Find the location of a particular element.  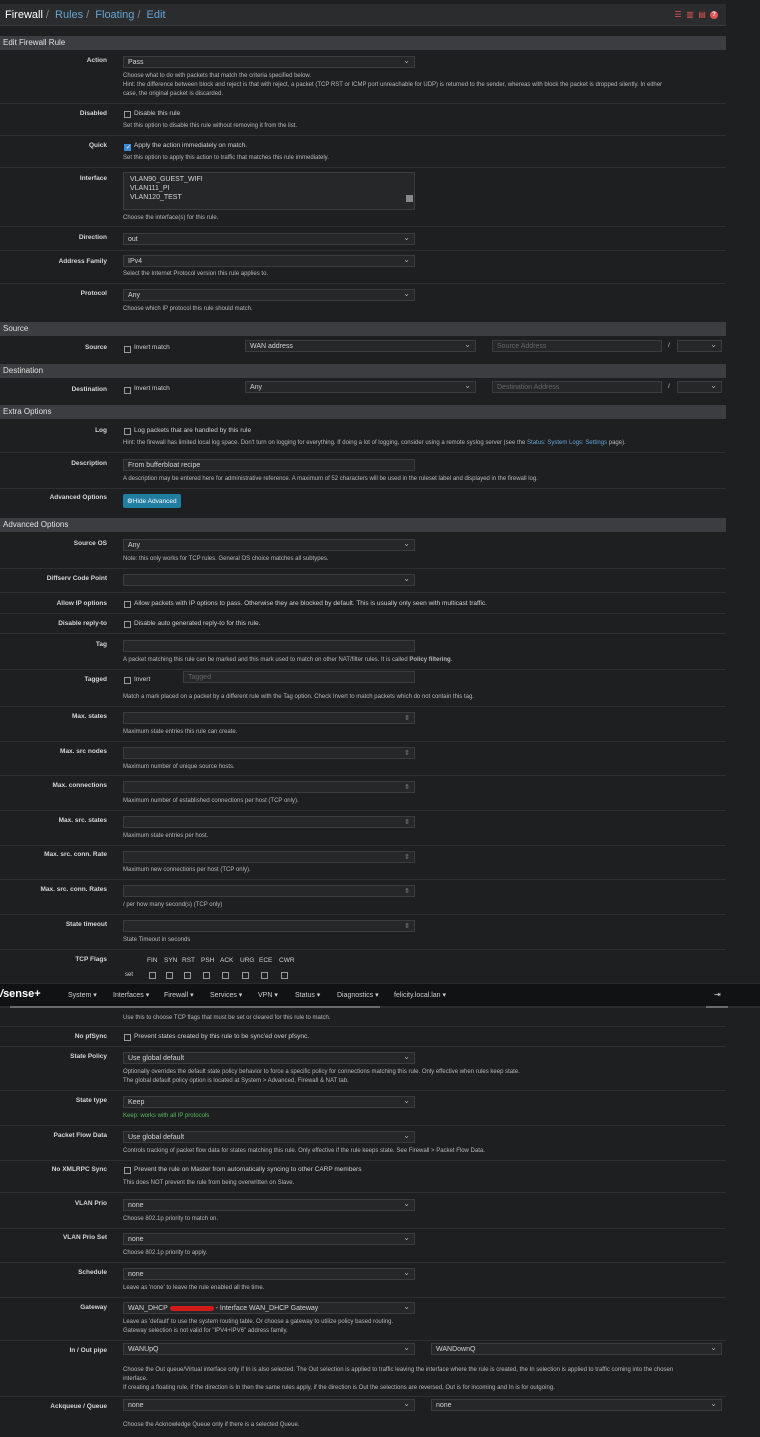

pfsense-logo: /sense+ is located at coordinates (20, 994).